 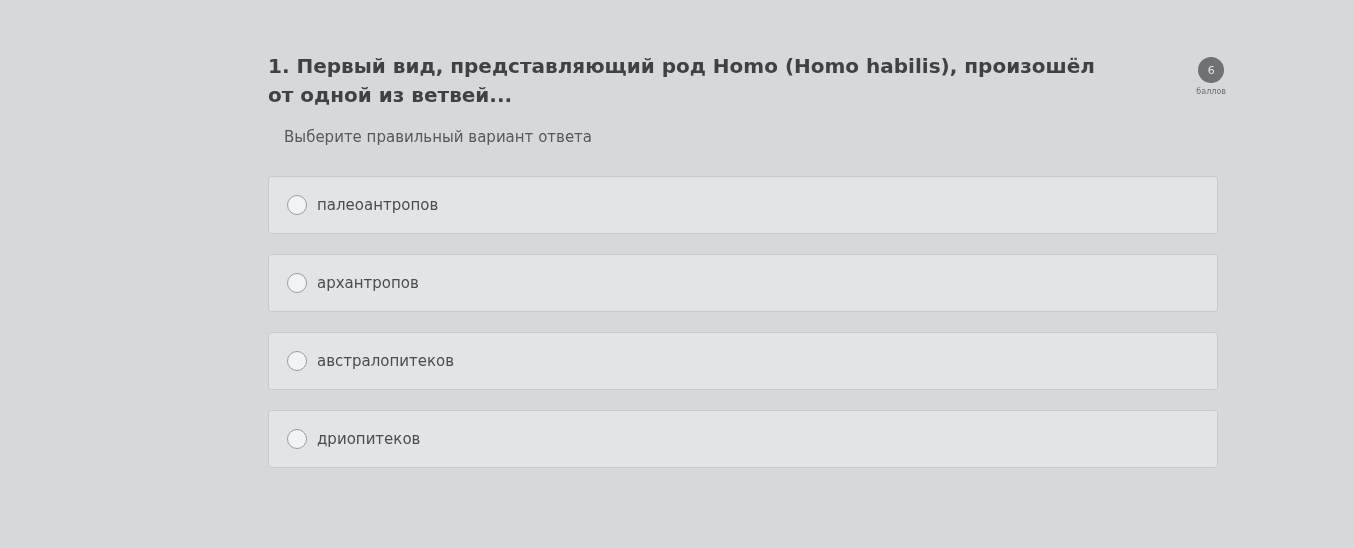 What do you see at coordinates (1211, 91) in the screenshot?
I see `points-label: баллов` at bounding box center [1211, 91].